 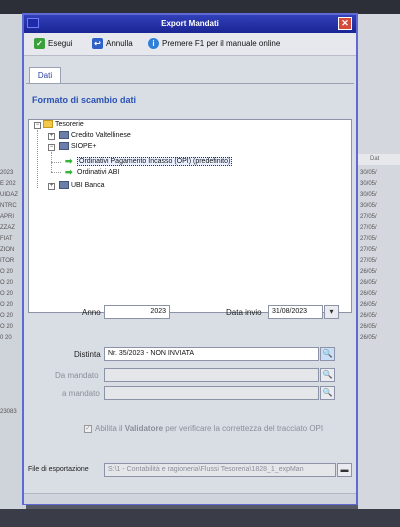 I want to click on run-label: Esegui, so click(x=60, y=43).